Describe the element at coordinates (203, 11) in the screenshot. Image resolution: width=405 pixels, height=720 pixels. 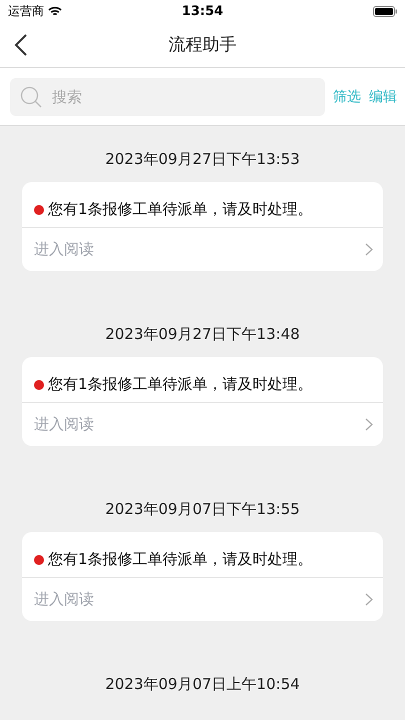
I see `status-time: 13:54` at that location.